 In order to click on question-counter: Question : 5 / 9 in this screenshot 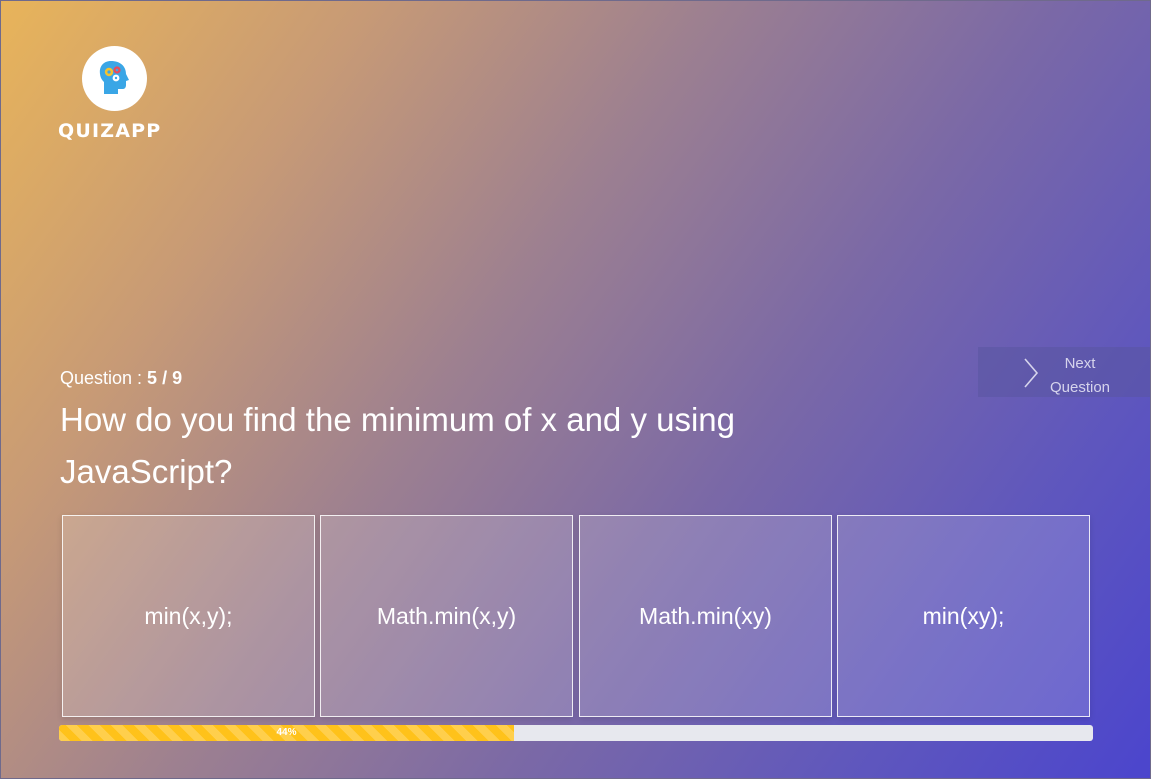, I will do `click(121, 378)`.